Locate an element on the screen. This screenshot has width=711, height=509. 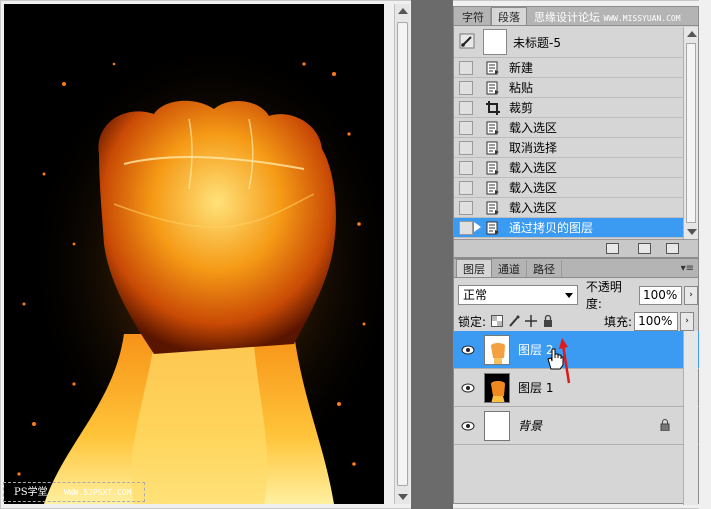
snapshot-thumbnail is located at coordinates (495, 42).